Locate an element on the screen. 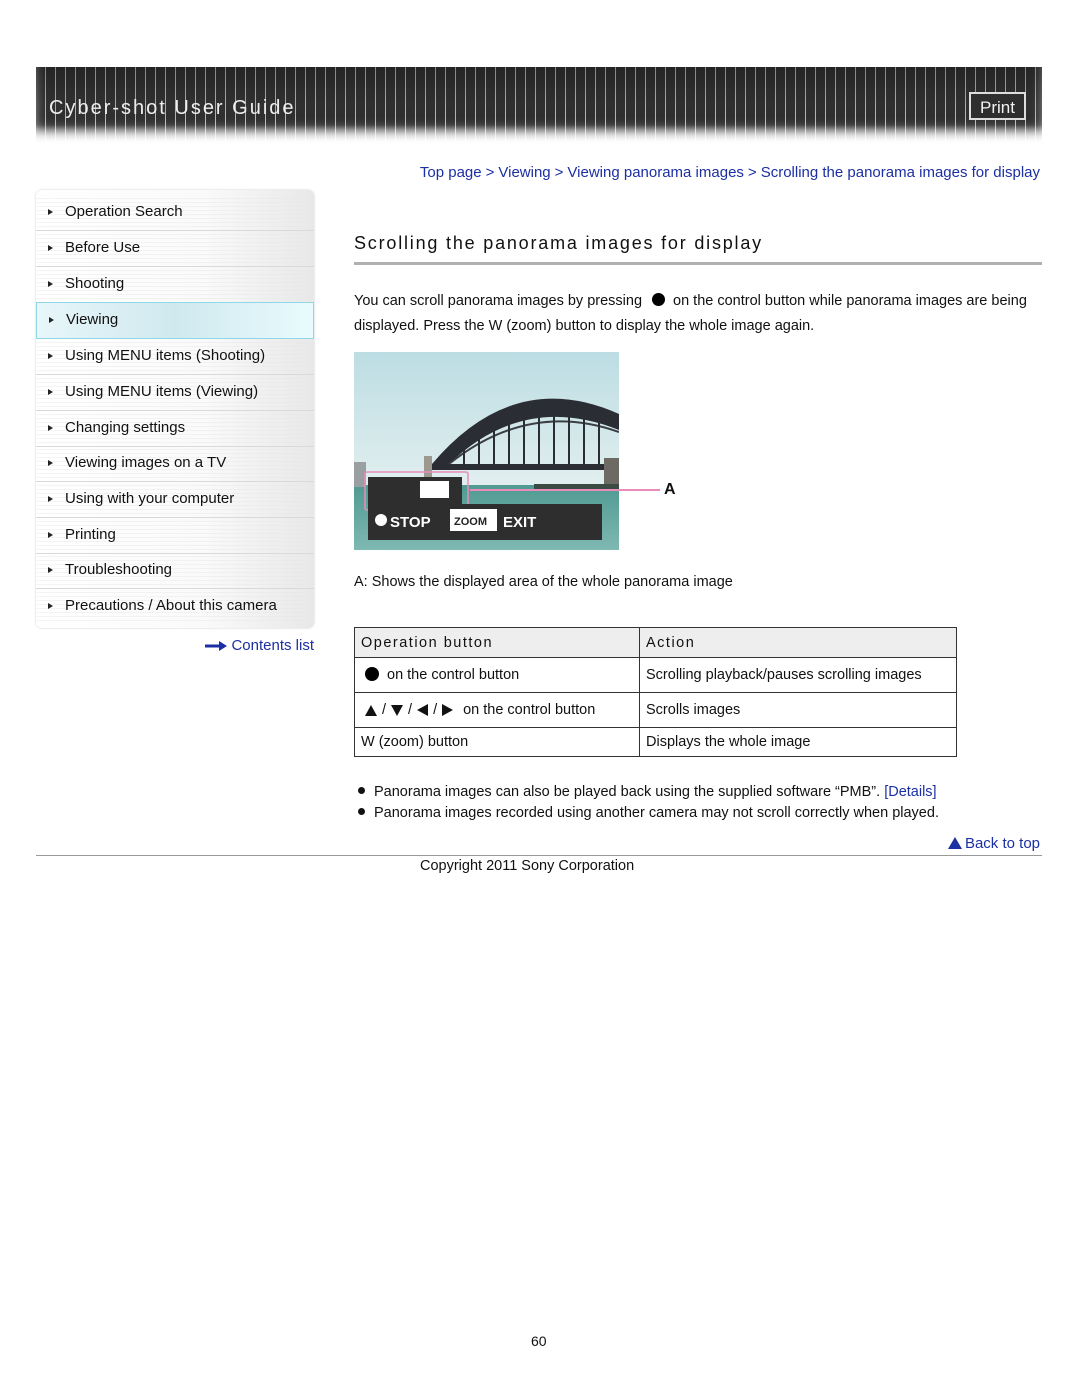  sidebar-item-precautions: Precautions / About this camera is located at coordinates (175, 606).